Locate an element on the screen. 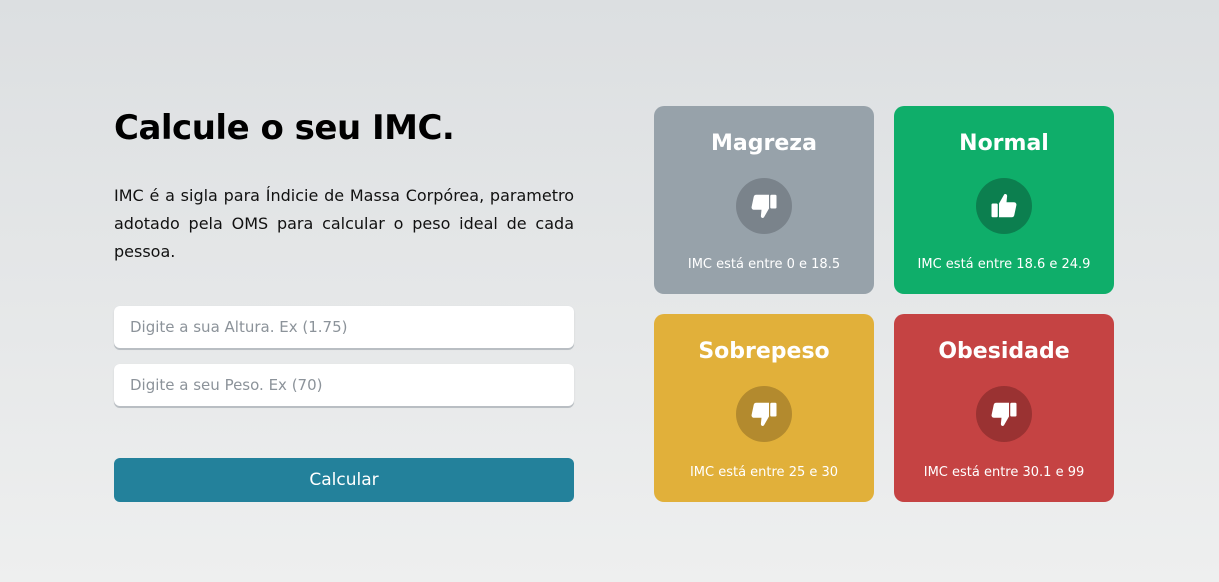 The width and height of the screenshot is (1219, 582). card-range: IMC está entre 30.1 e 99 is located at coordinates (1004, 472).